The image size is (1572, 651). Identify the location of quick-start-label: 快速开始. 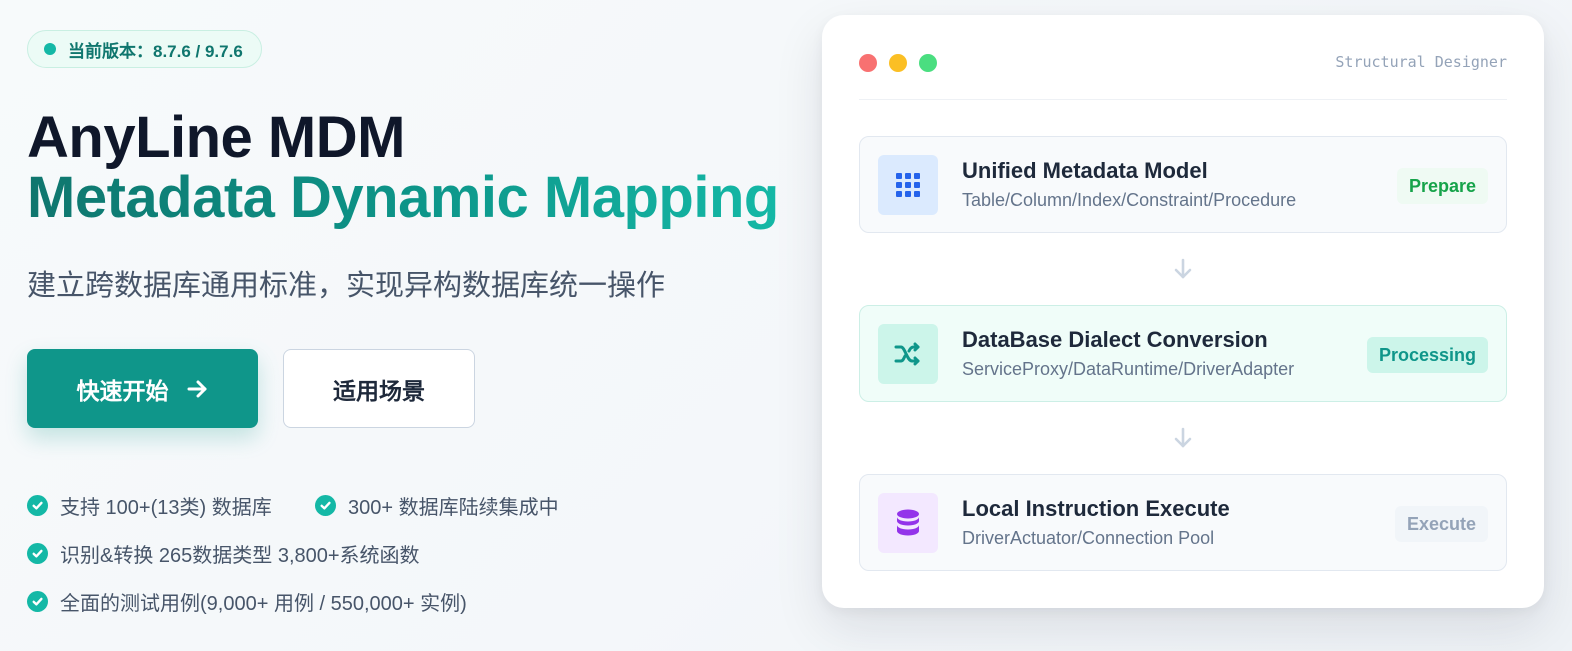
(122, 390).